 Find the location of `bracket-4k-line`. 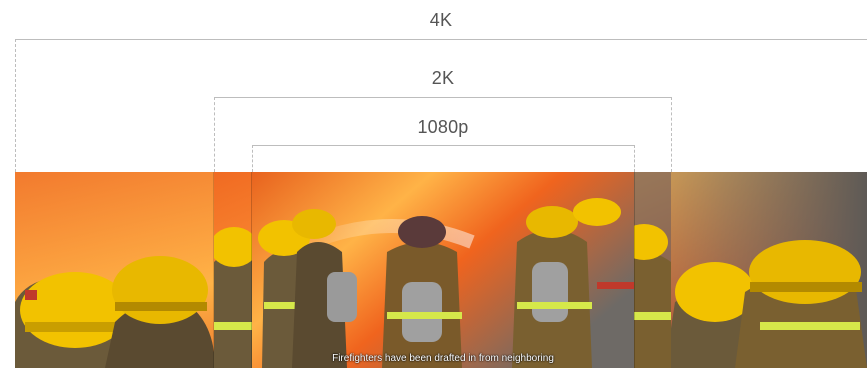

bracket-4k-line is located at coordinates (441, 39).